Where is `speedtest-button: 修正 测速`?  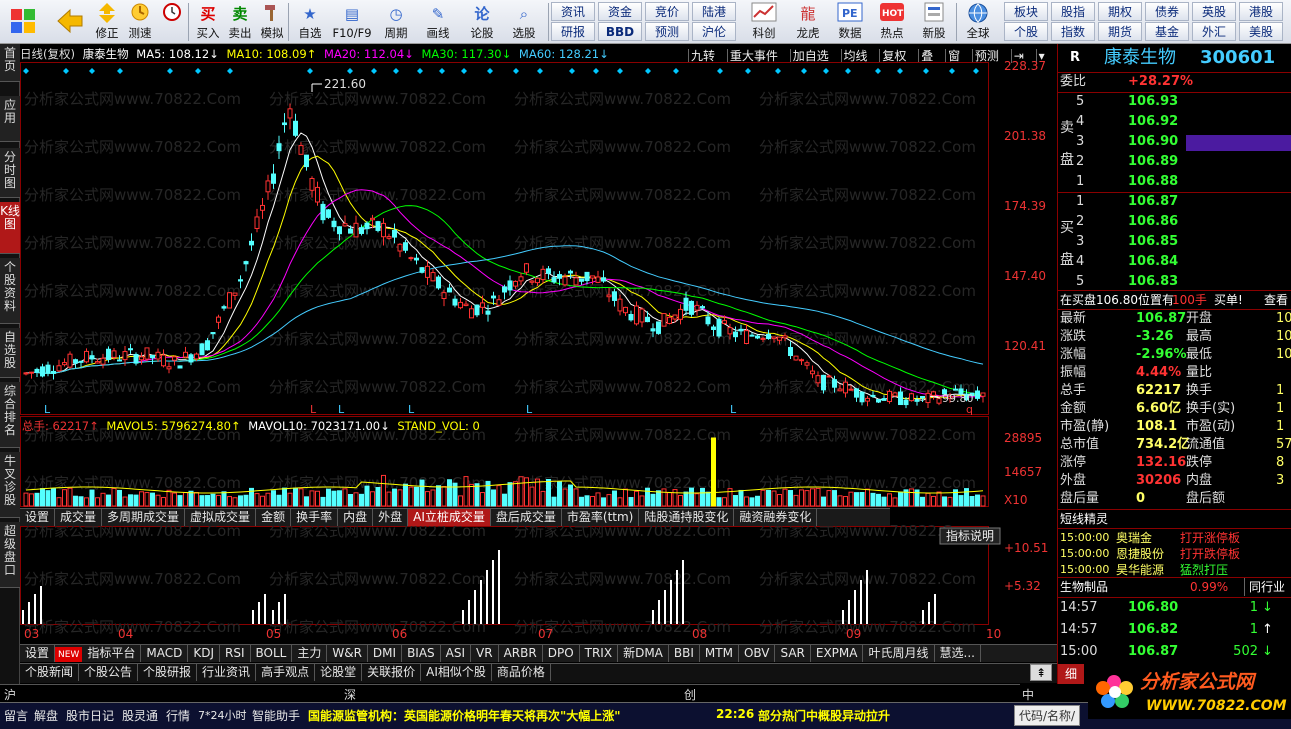 speedtest-button: 修正 测速 is located at coordinates (140, 22).